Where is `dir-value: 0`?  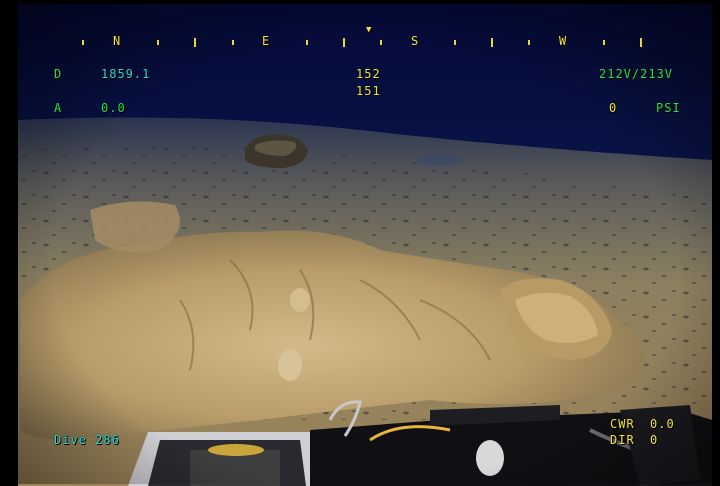
dir-value: 0 is located at coordinates (654, 440).